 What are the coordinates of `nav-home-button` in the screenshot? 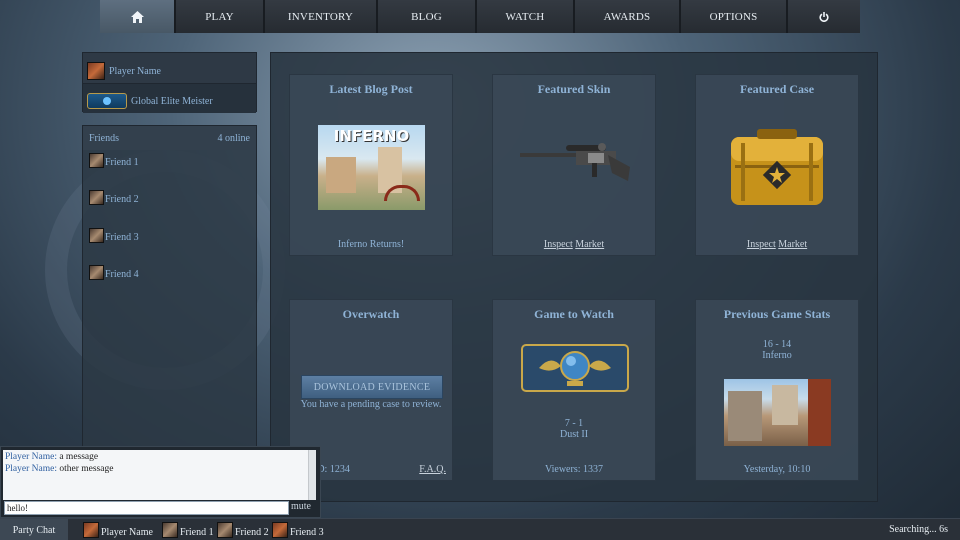 It's located at (138, 16).